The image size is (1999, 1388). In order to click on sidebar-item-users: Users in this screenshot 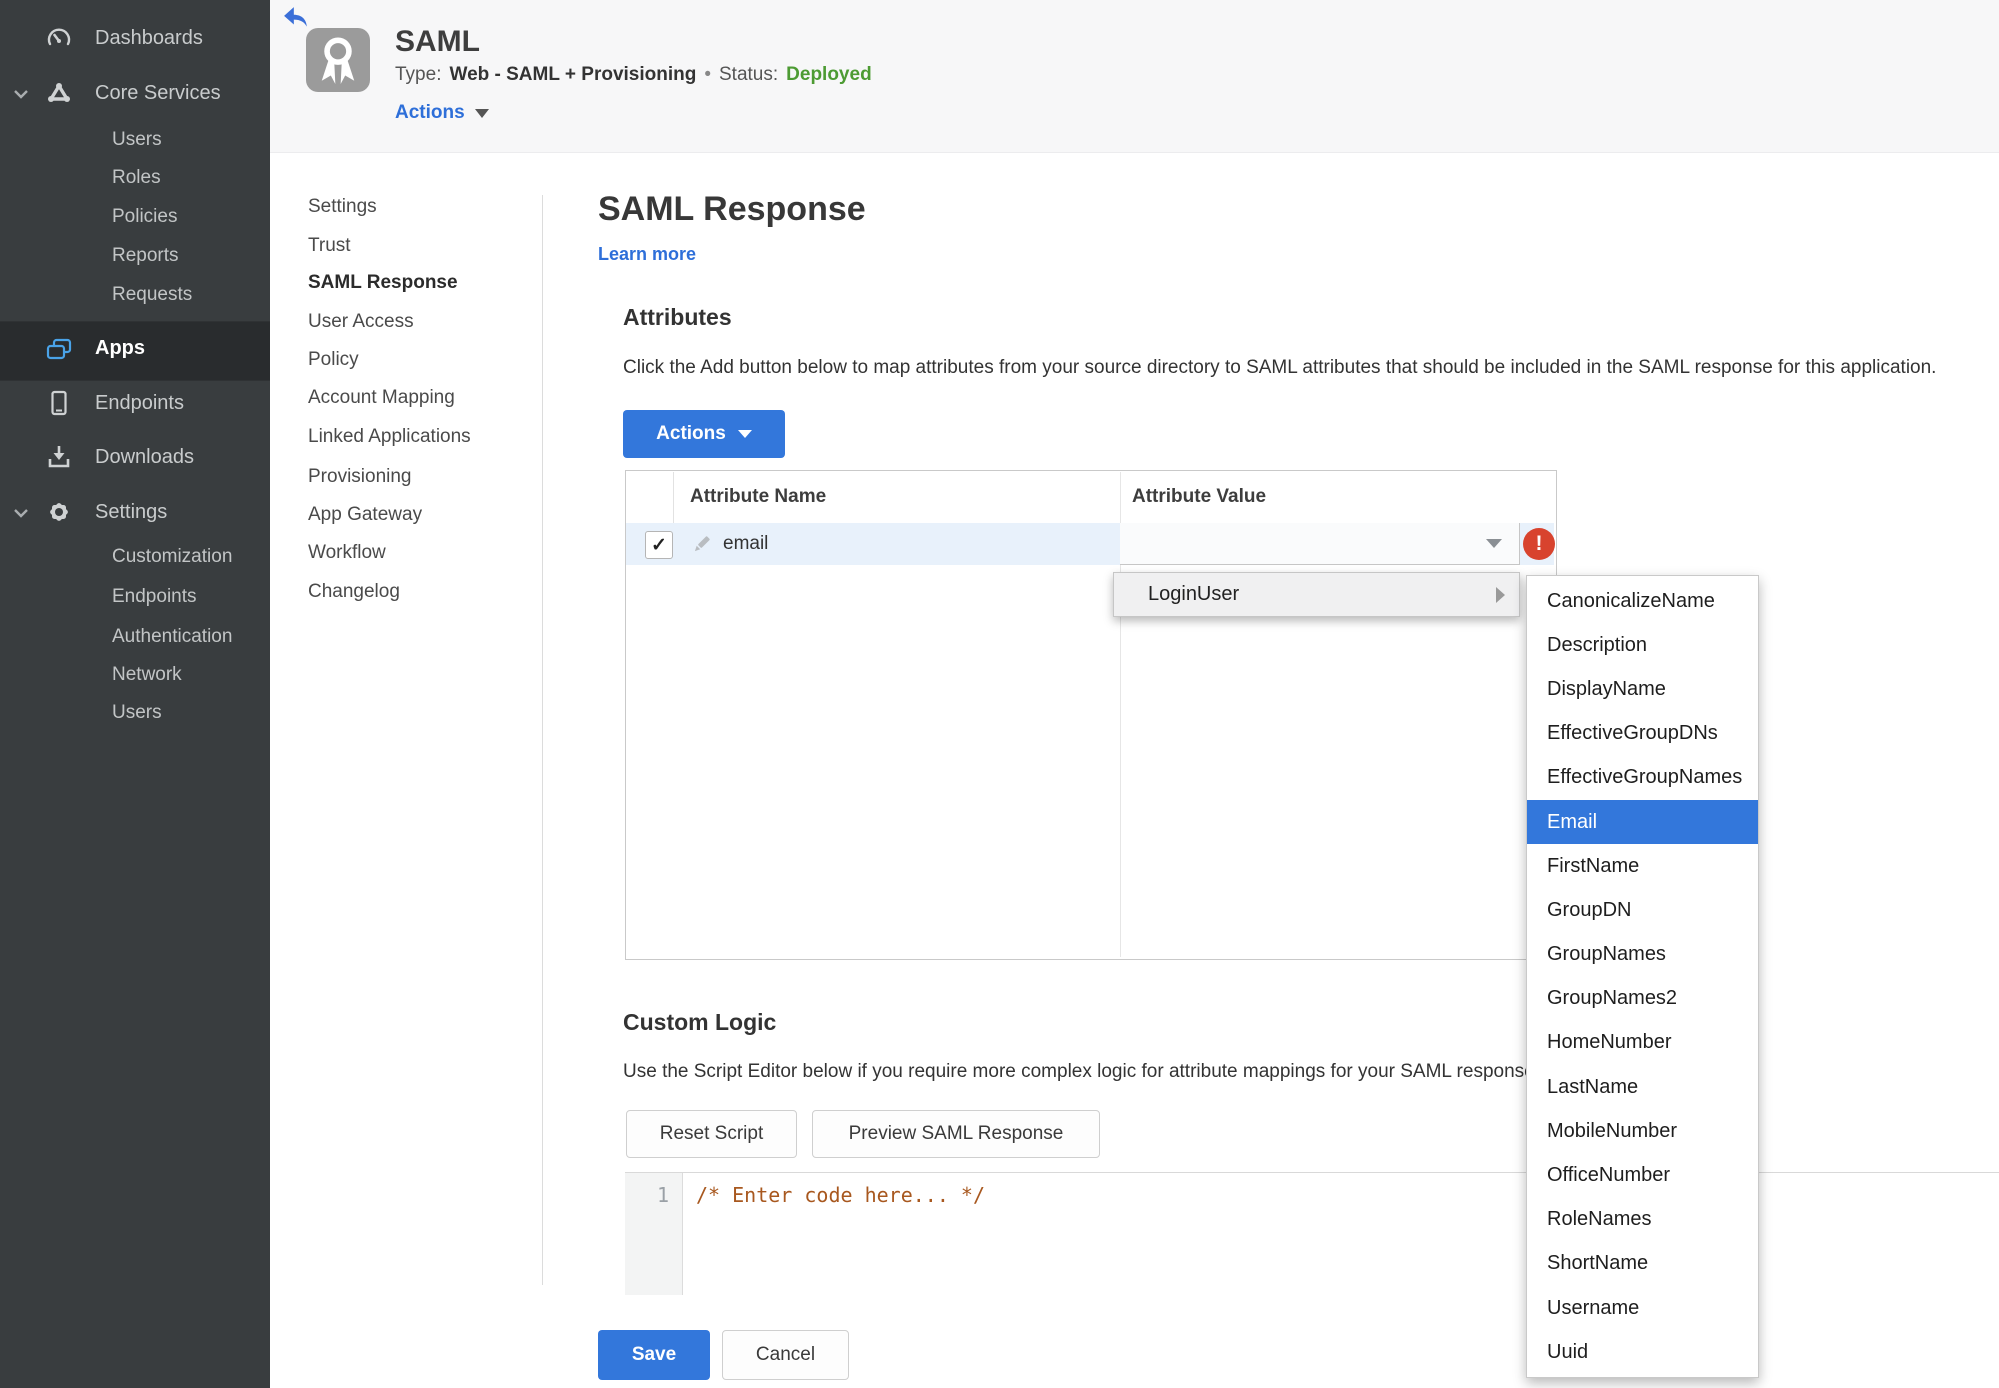, I will do `click(137, 140)`.